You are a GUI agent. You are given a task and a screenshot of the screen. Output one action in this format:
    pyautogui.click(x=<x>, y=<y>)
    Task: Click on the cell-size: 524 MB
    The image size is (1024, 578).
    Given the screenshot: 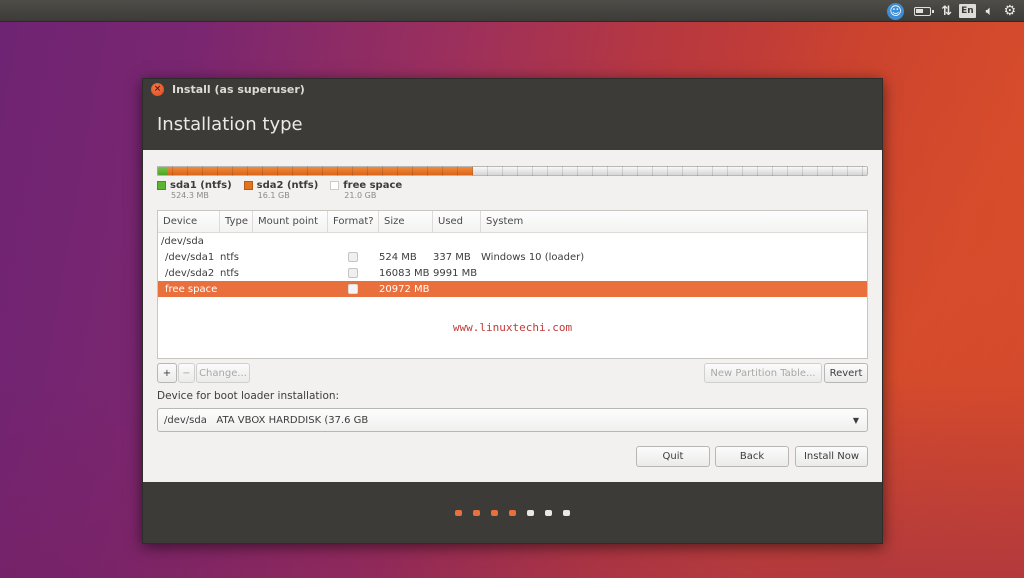 What is the action you would take?
    pyautogui.click(x=398, y=257)
    